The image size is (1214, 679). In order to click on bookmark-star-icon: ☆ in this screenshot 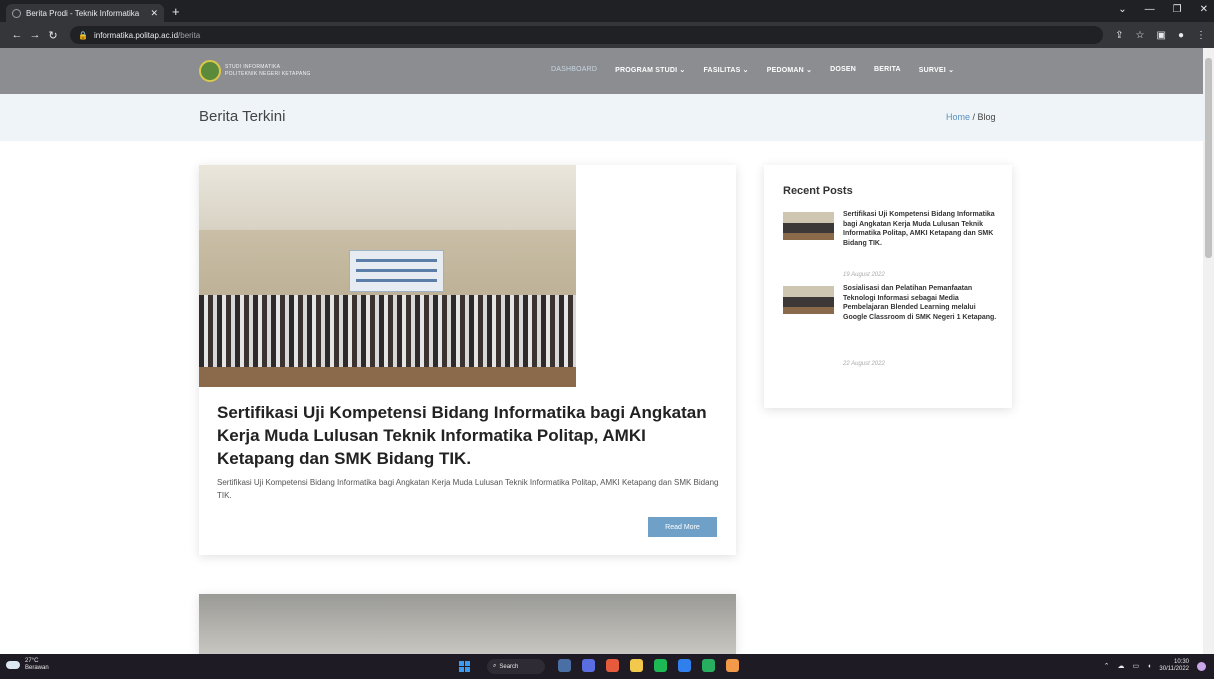, I will do `click(1140, 35)`.